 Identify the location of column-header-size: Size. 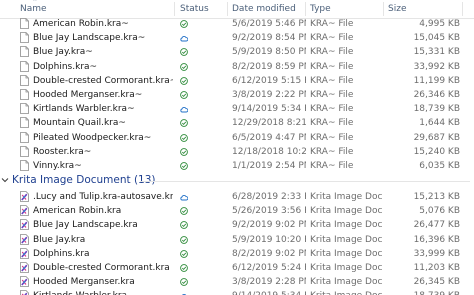
(397, 9).